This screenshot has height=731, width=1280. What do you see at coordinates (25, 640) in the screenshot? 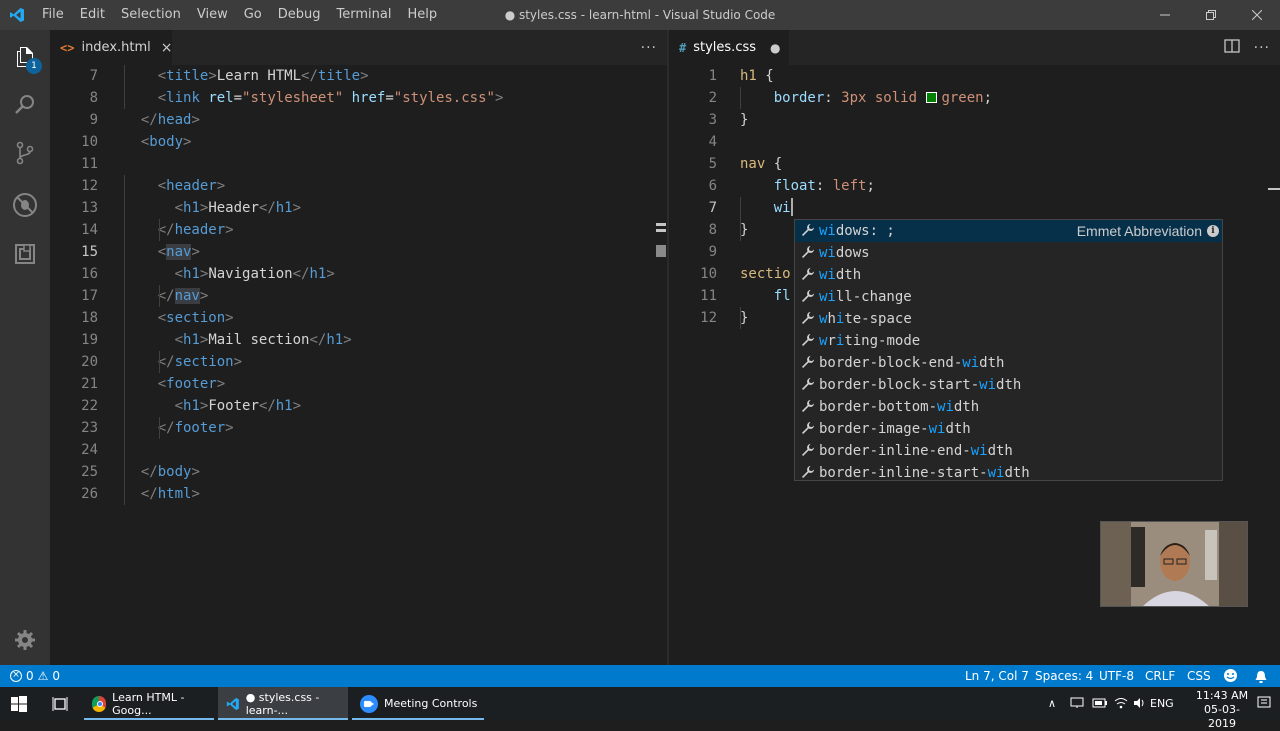
I see `settings-gear-icon` at bounding box center [25, 640].